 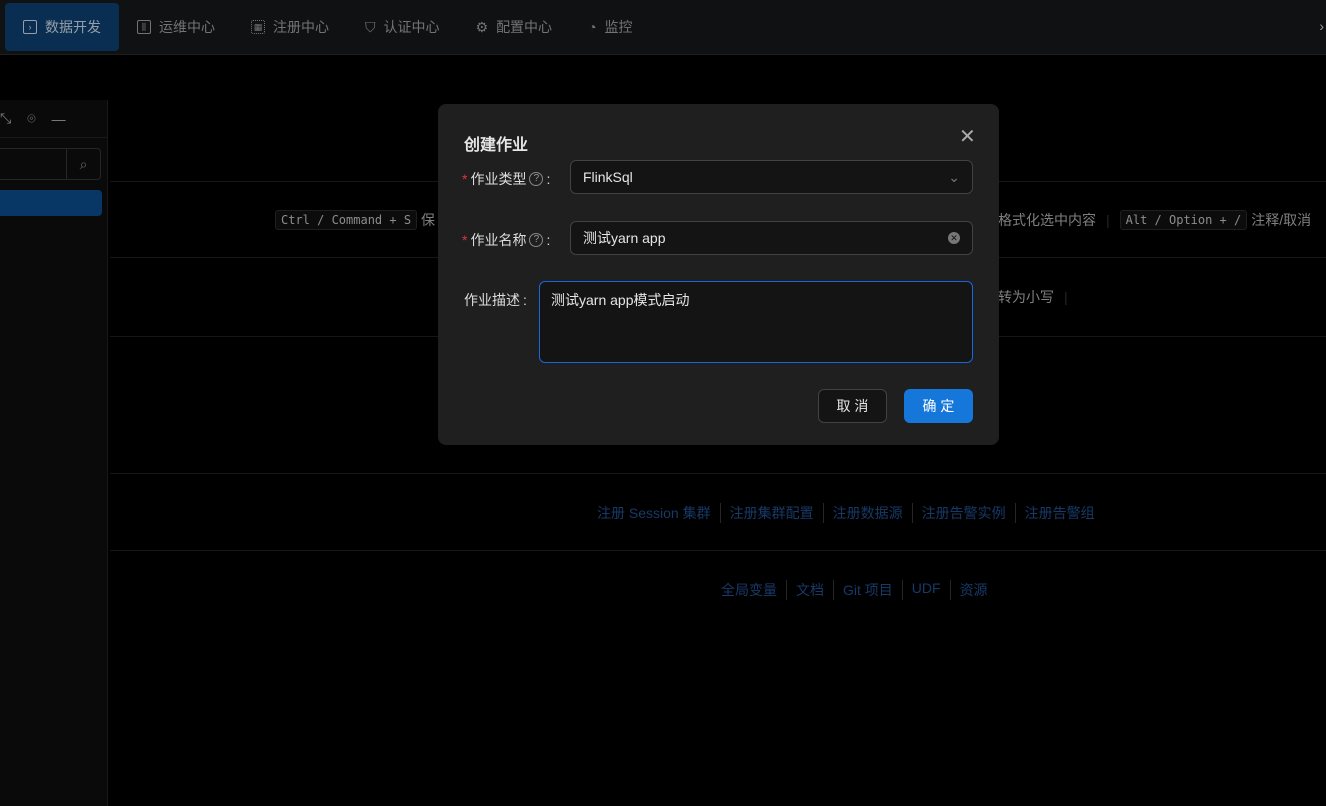 What do you see at coordinates (852, 406) in the screenshot?
I see `cancel-button: 取 消` at bounding box center [852, 406].